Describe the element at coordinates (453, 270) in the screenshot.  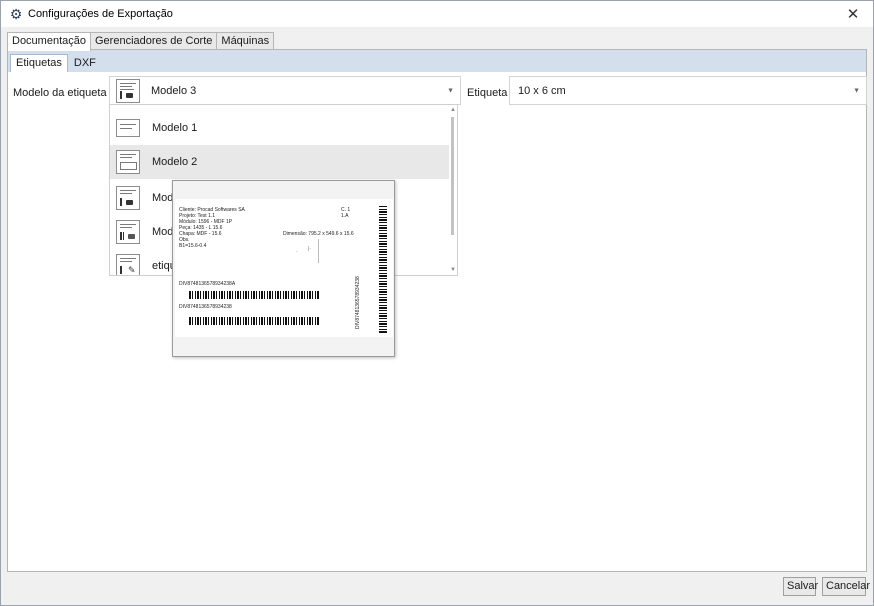
I see `scroll-down-icon: ▼` at that location.